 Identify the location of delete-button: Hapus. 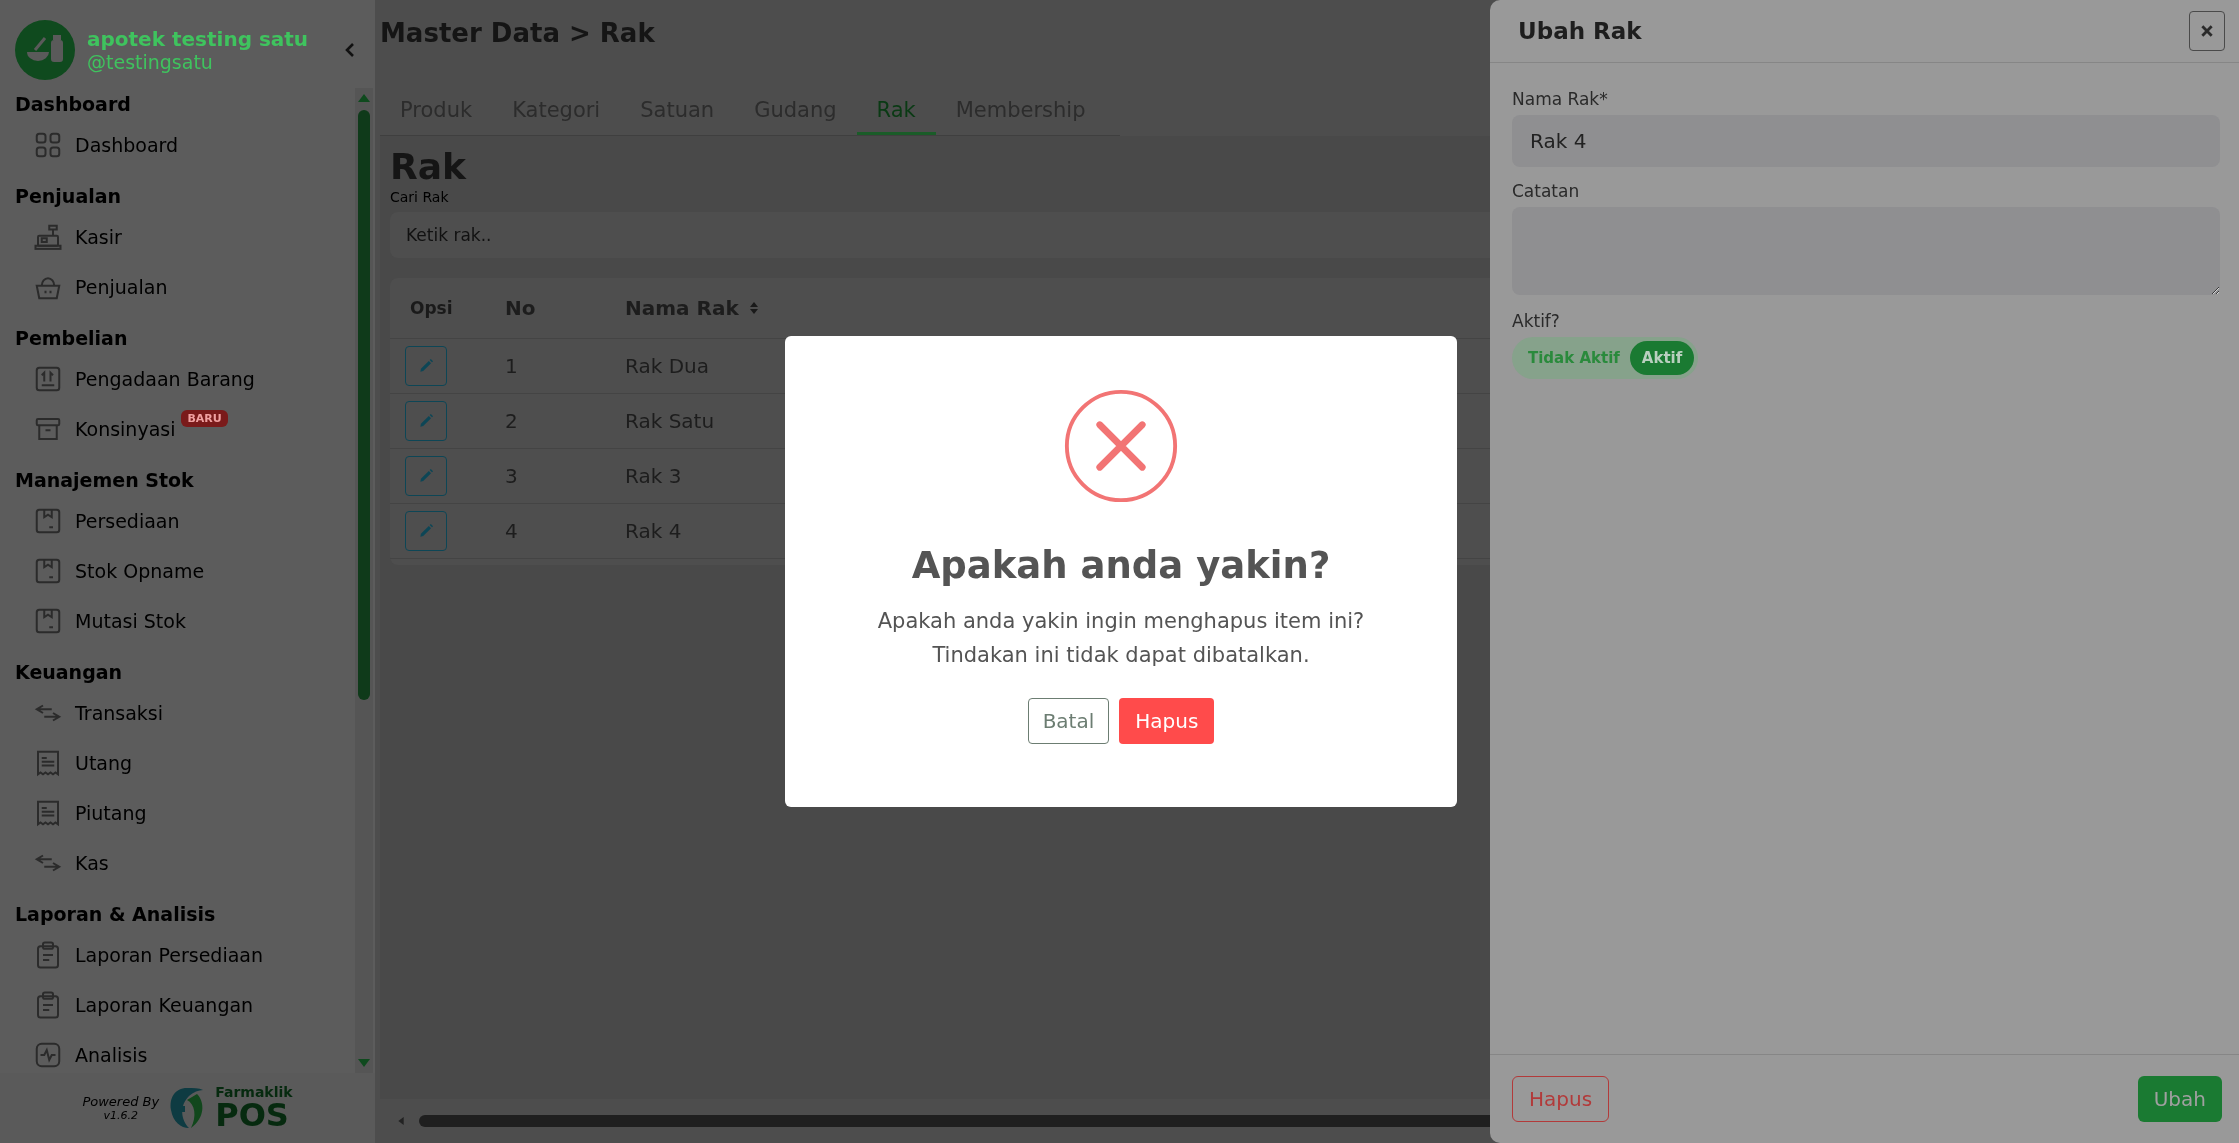
(1561, 1099).